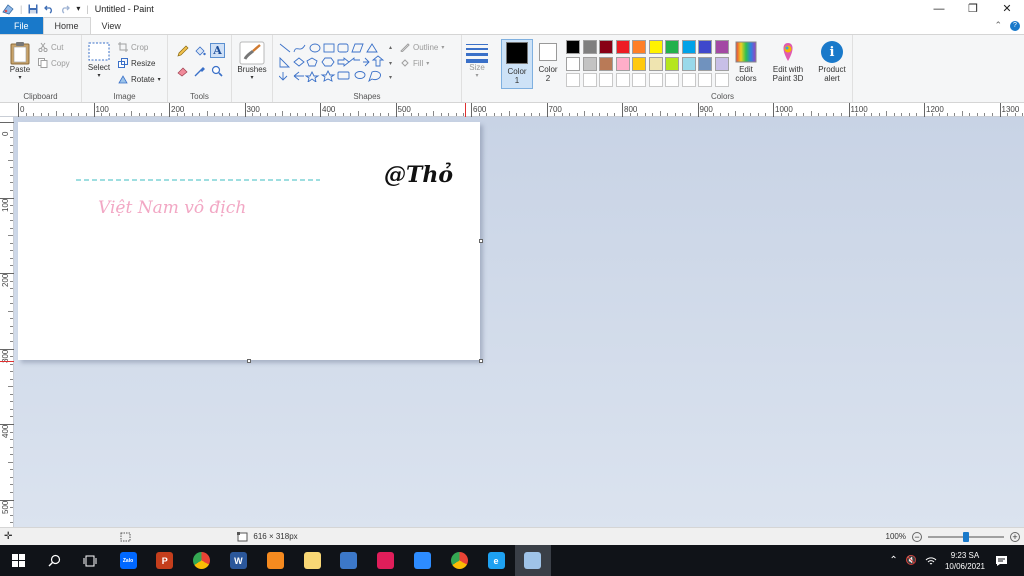 The height and width of the screenshot is (576, 1024). Describe the element at coordinates (217, 71) in the screenshot. I see `magnifier-icon` at that location.